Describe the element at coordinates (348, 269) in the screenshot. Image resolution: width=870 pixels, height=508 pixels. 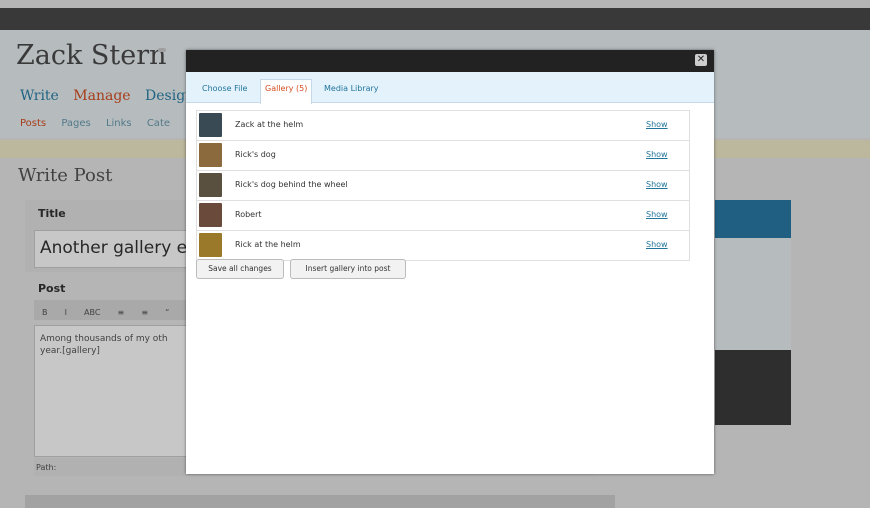
I see `insert-gallery-button: Insert gallery into post` at that location.